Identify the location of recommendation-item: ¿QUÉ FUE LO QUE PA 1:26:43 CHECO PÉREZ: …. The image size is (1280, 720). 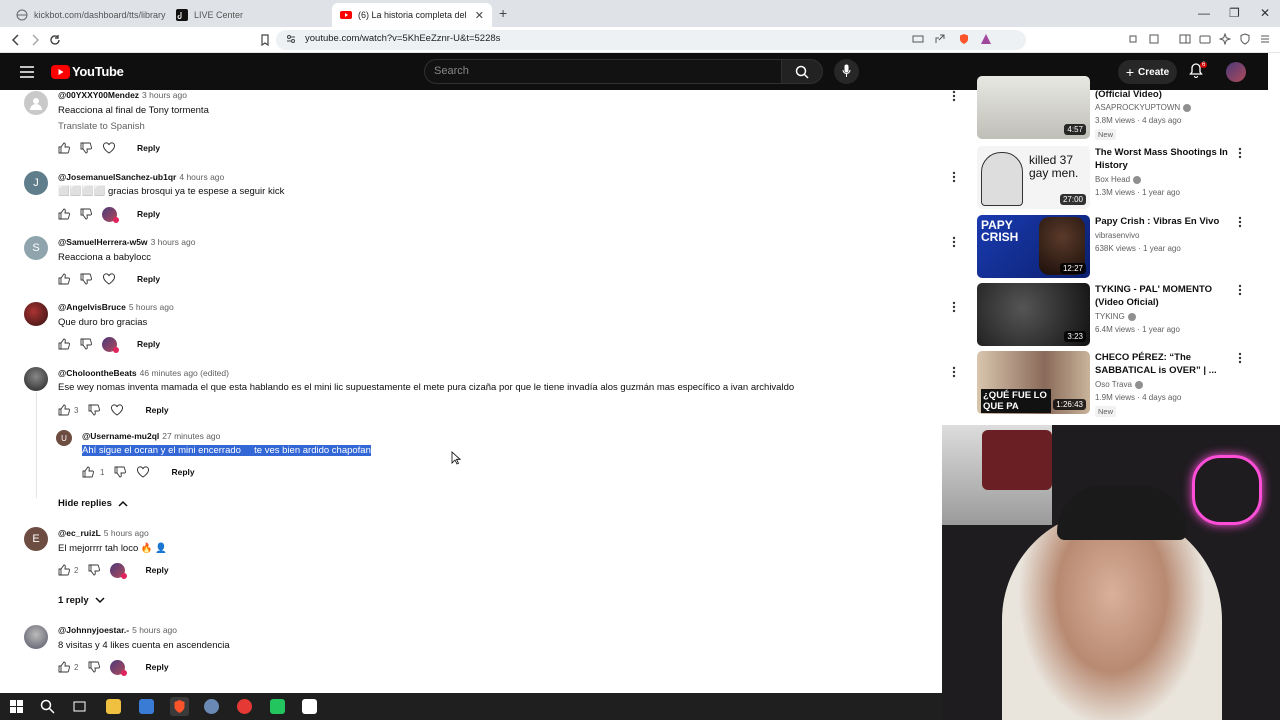
(1122, 384).